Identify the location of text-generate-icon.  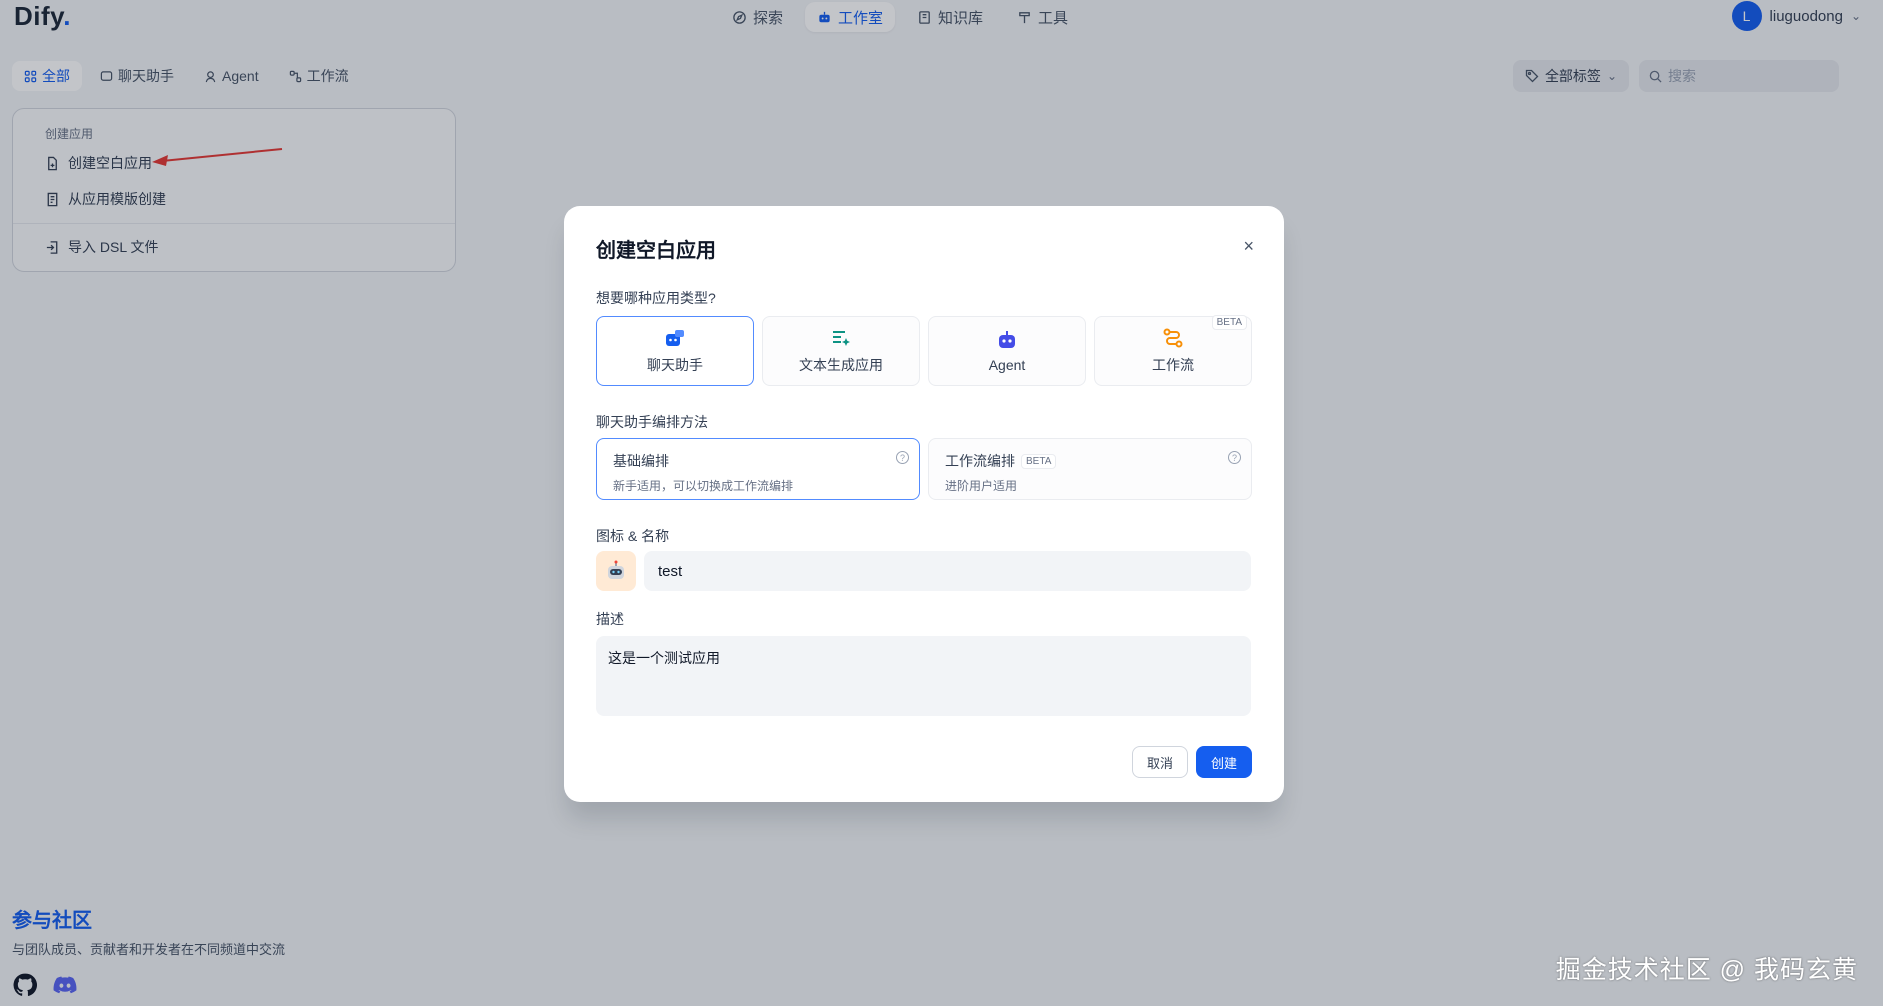
(841, 338).